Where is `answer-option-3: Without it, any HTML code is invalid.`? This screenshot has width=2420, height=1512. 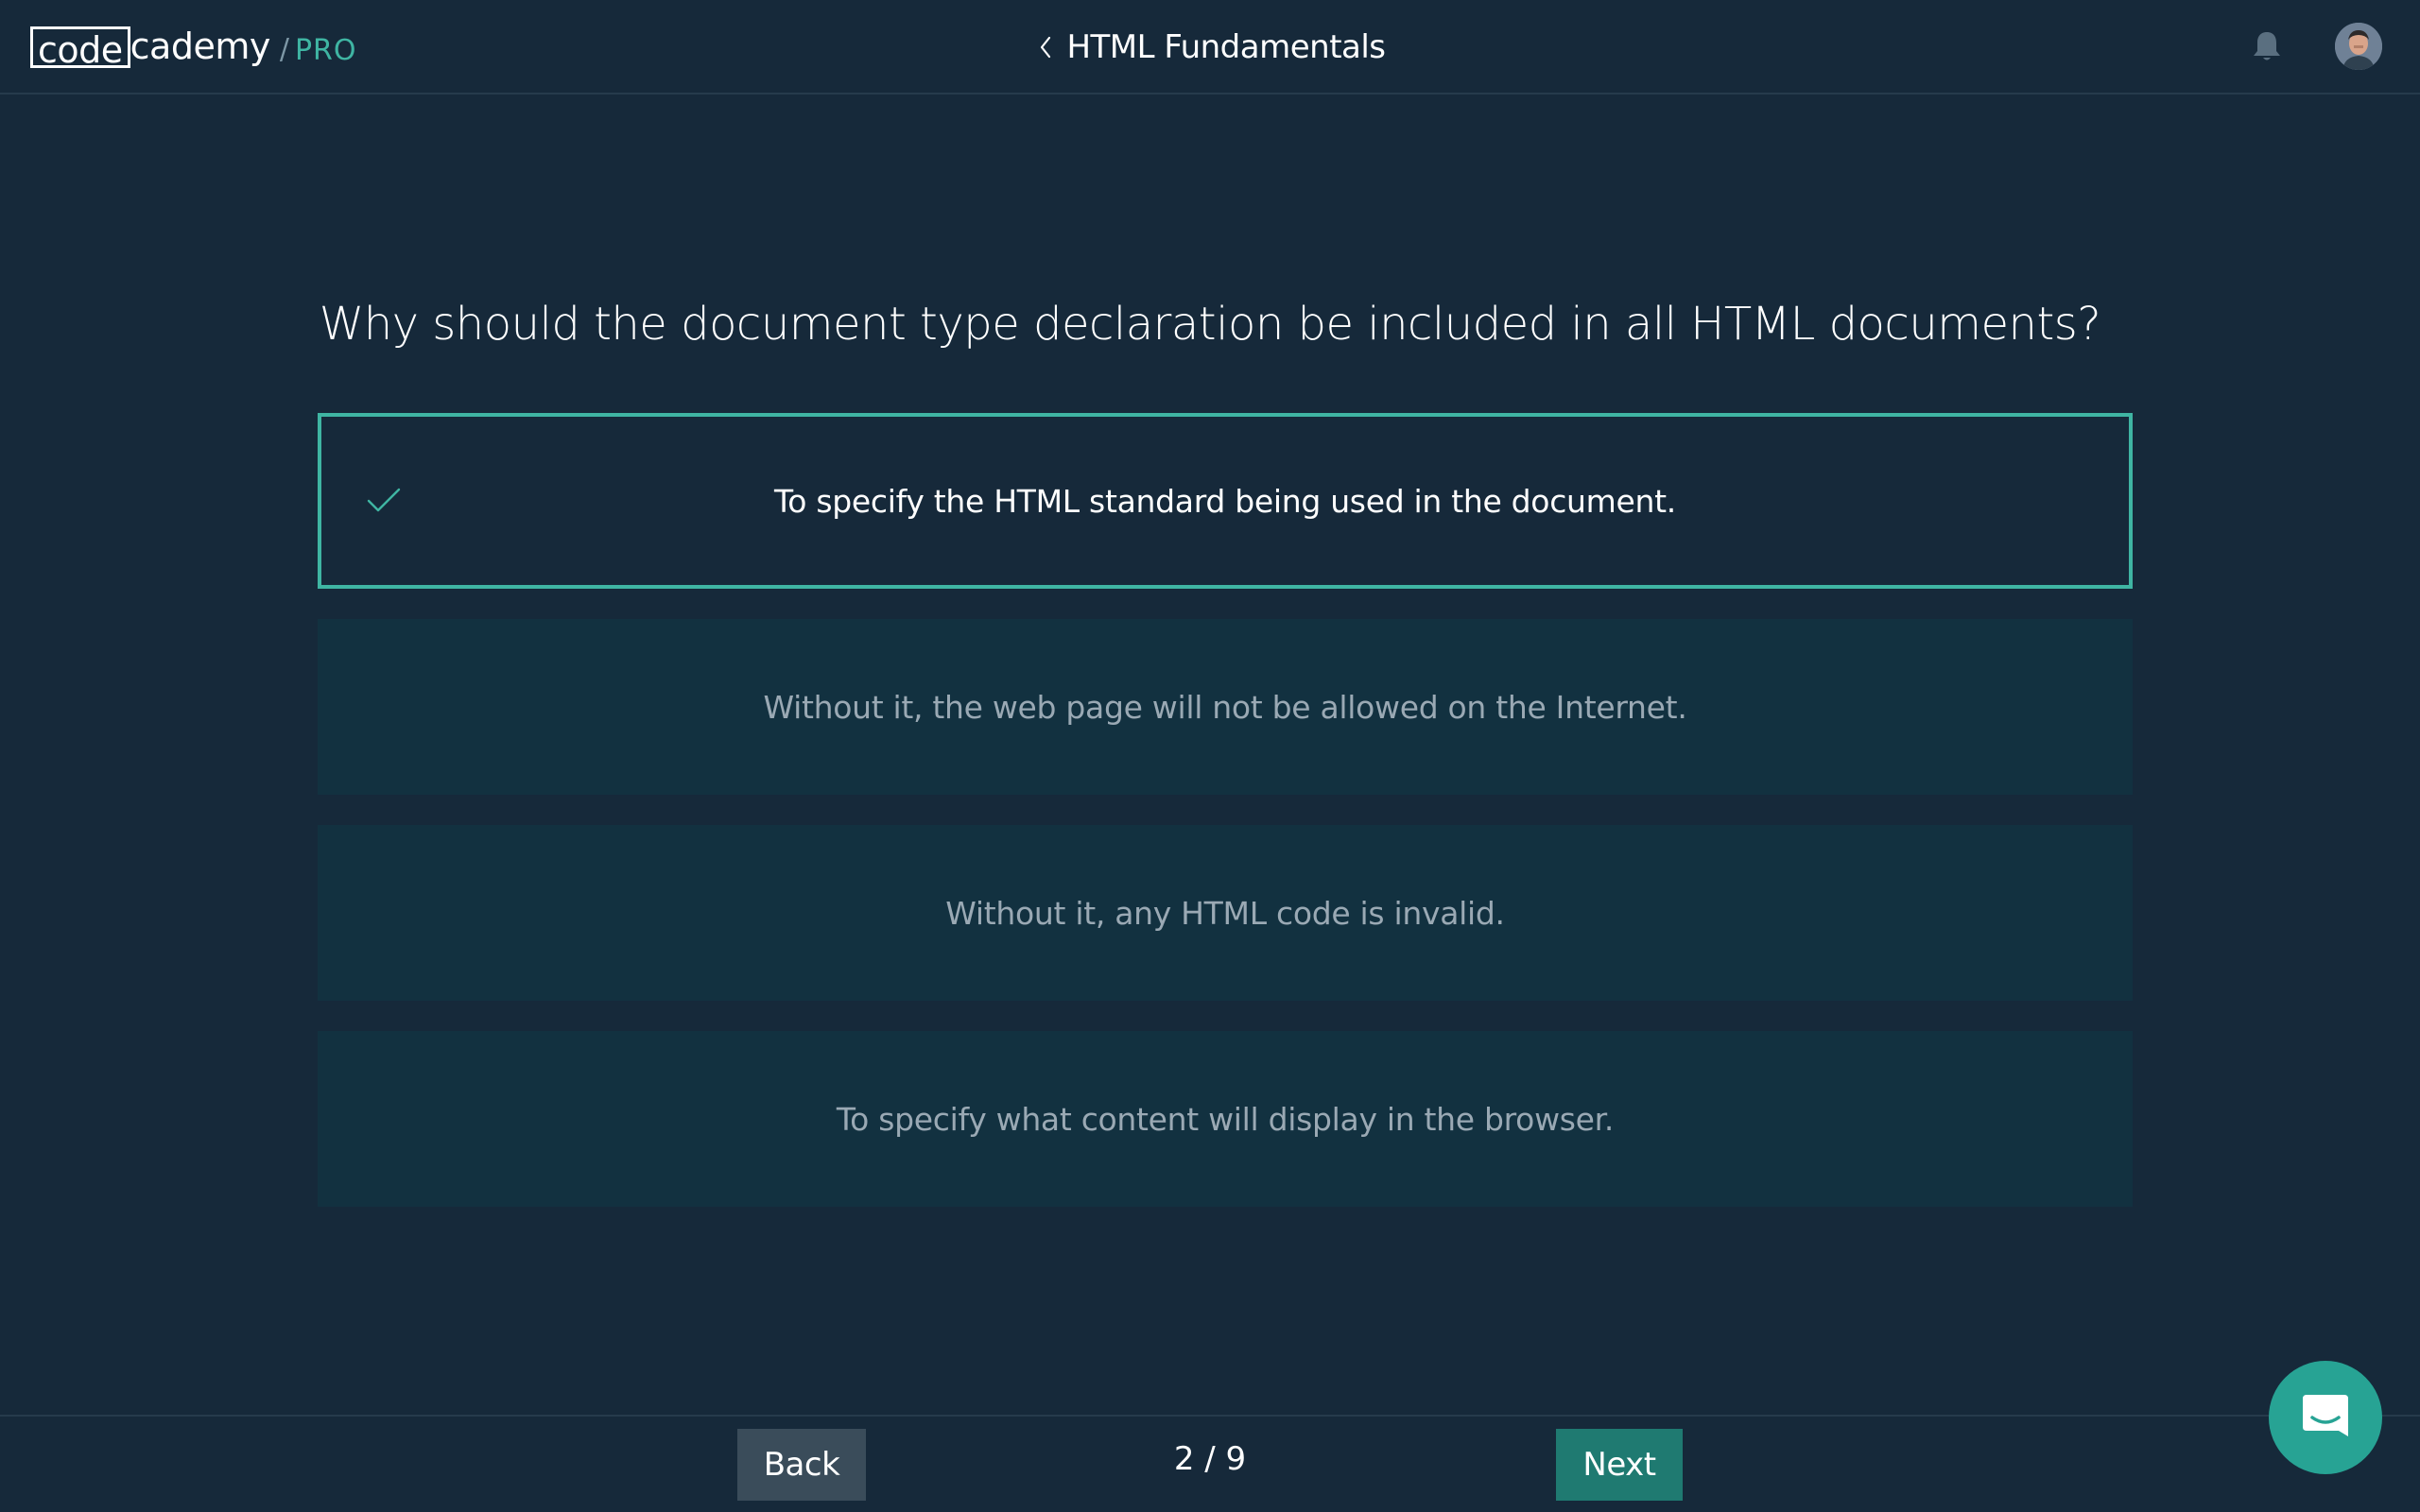 answer-option-3: Without it, any HTML code is invalid. is located at coordinates (1225, 913).